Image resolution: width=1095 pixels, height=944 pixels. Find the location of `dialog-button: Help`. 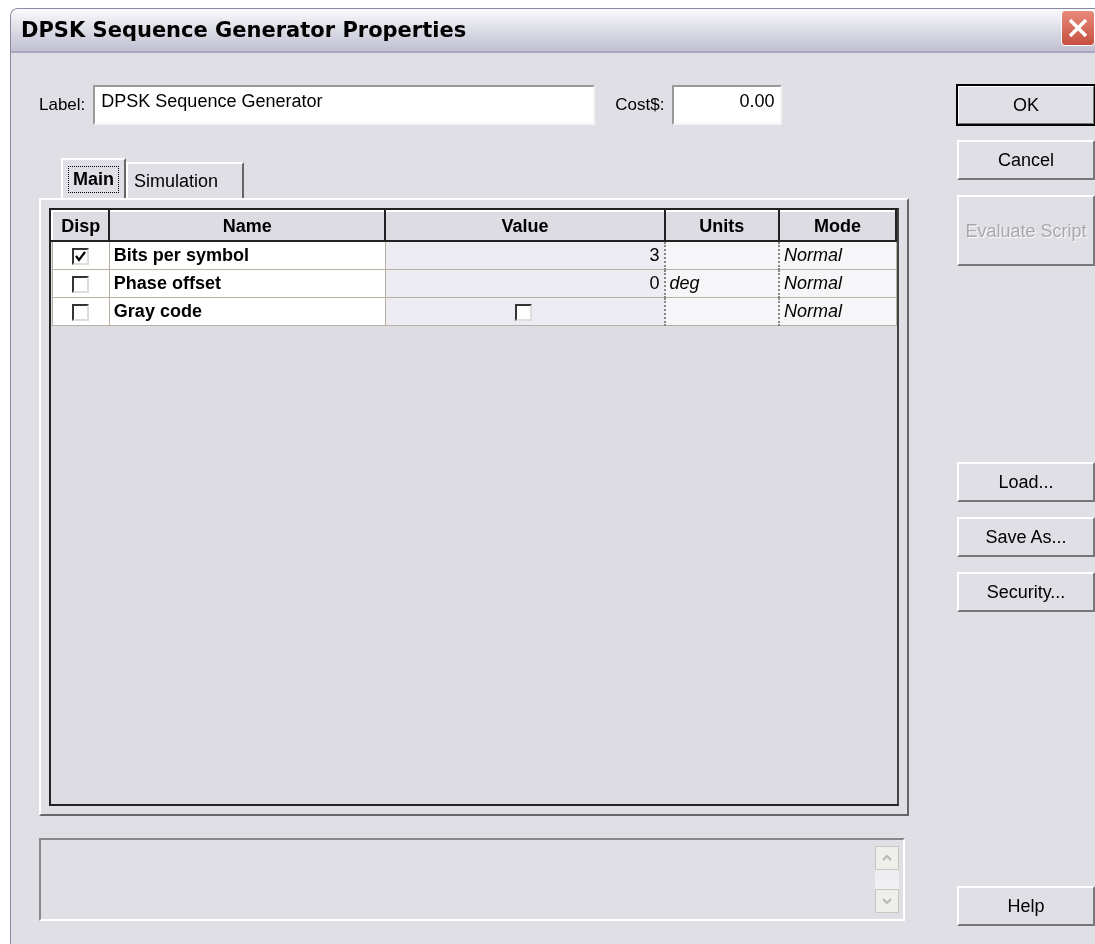

dialog-button: Help is located at coordinates (1026, 906).